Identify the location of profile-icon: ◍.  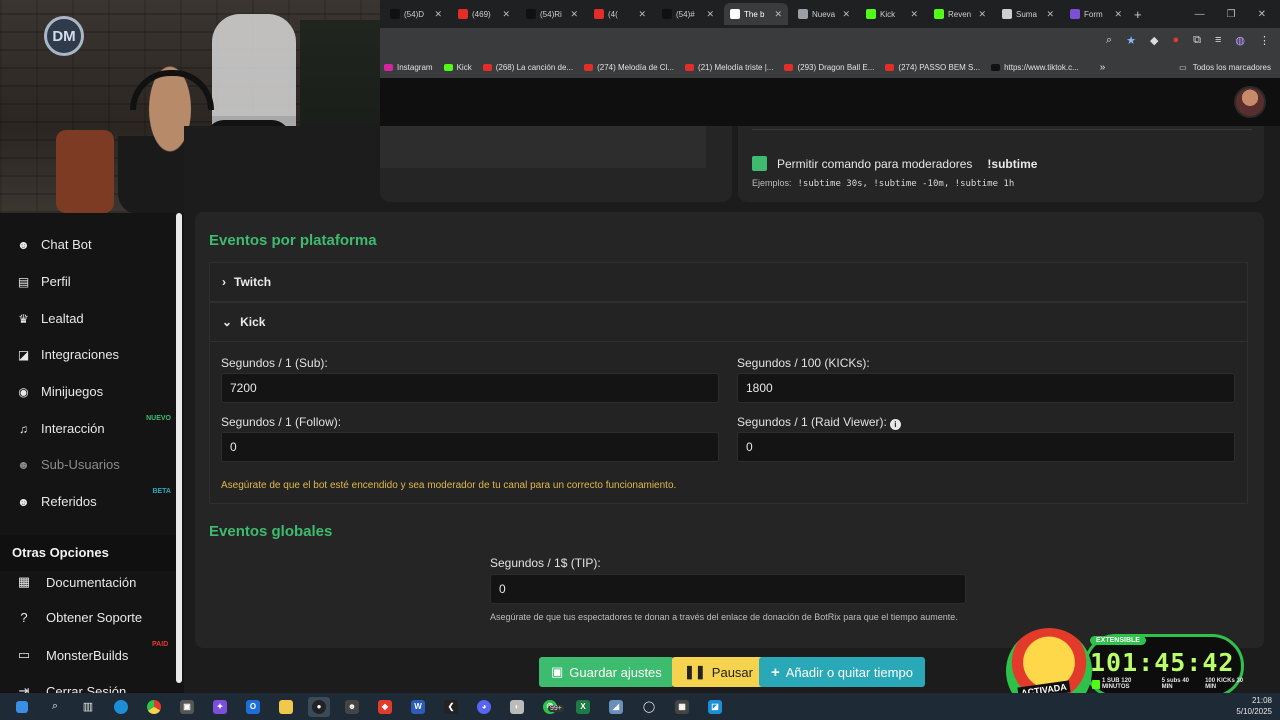
(1240, 40).